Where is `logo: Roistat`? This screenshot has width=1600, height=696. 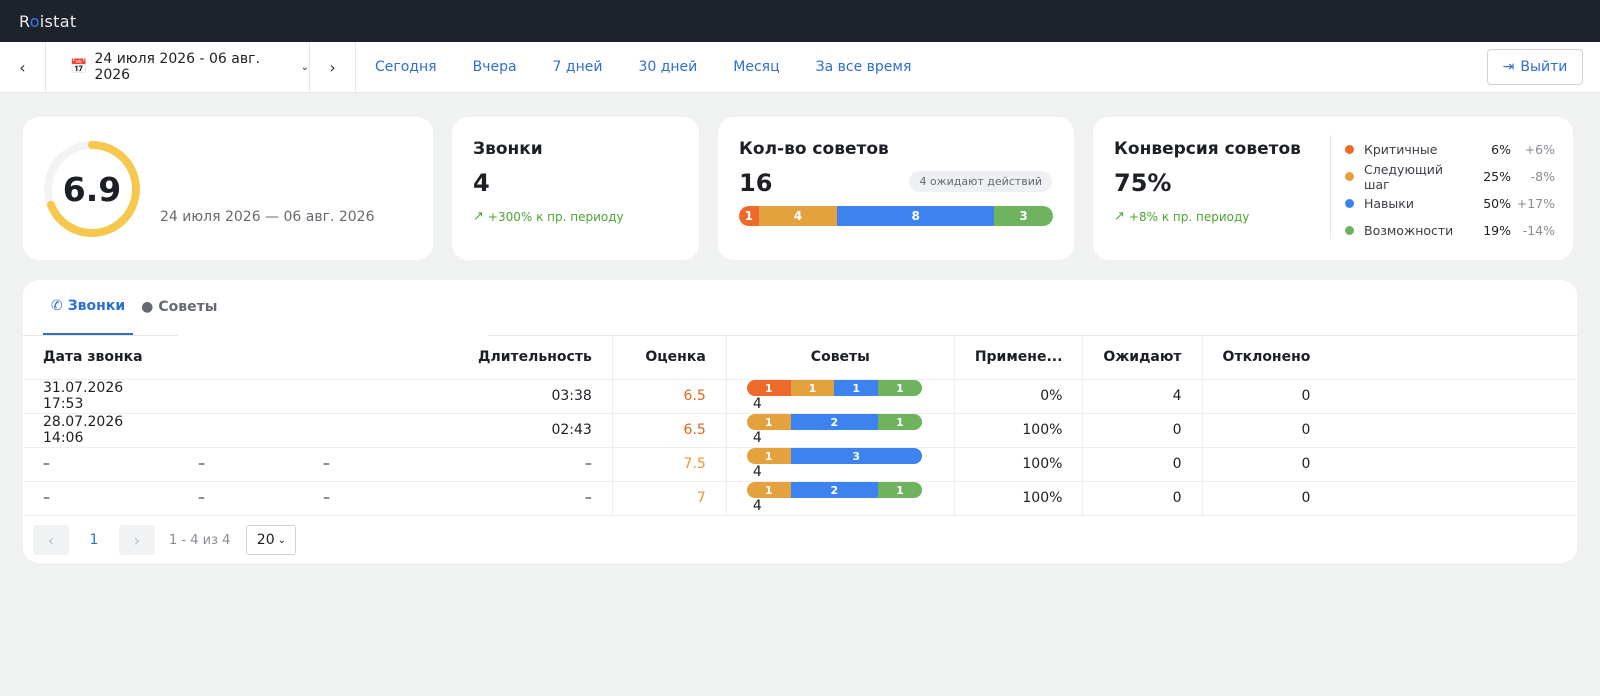 logo: Roistat is located at coordinates (47, 21).